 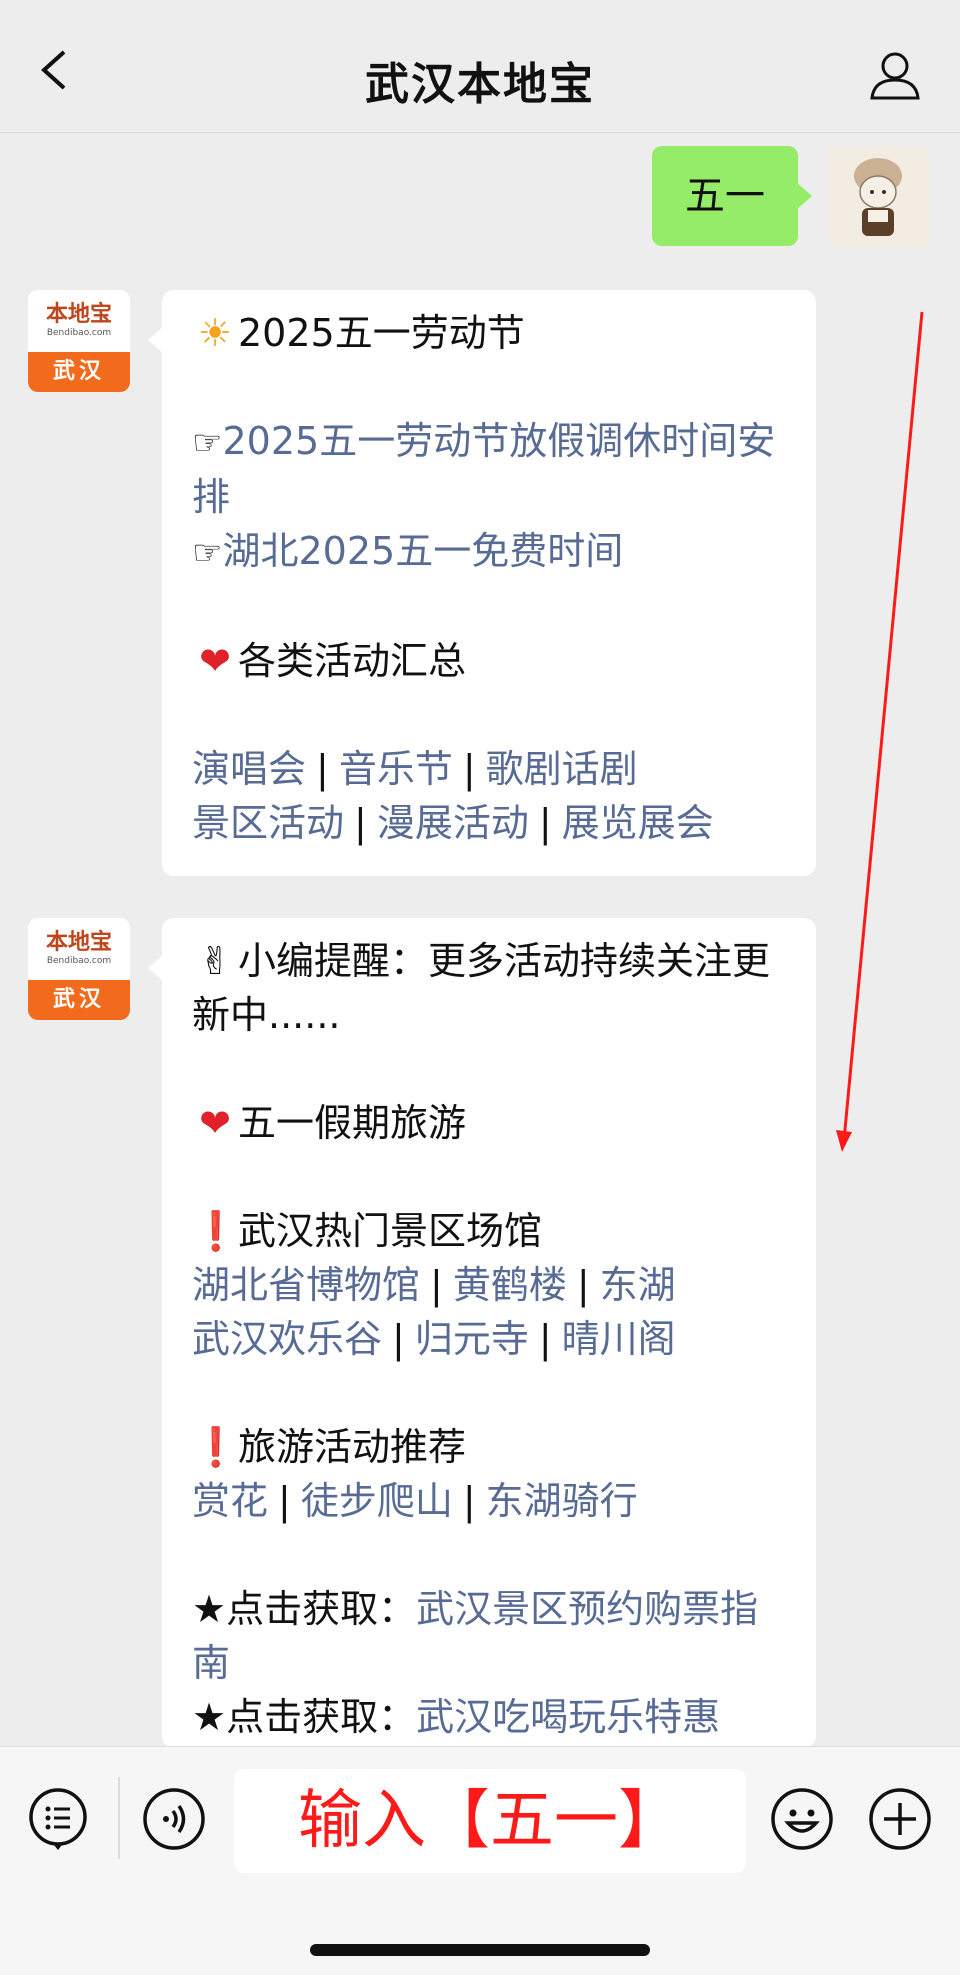 I want to click on activity-link: 东湖骑行, so click(x=562, y=1501).